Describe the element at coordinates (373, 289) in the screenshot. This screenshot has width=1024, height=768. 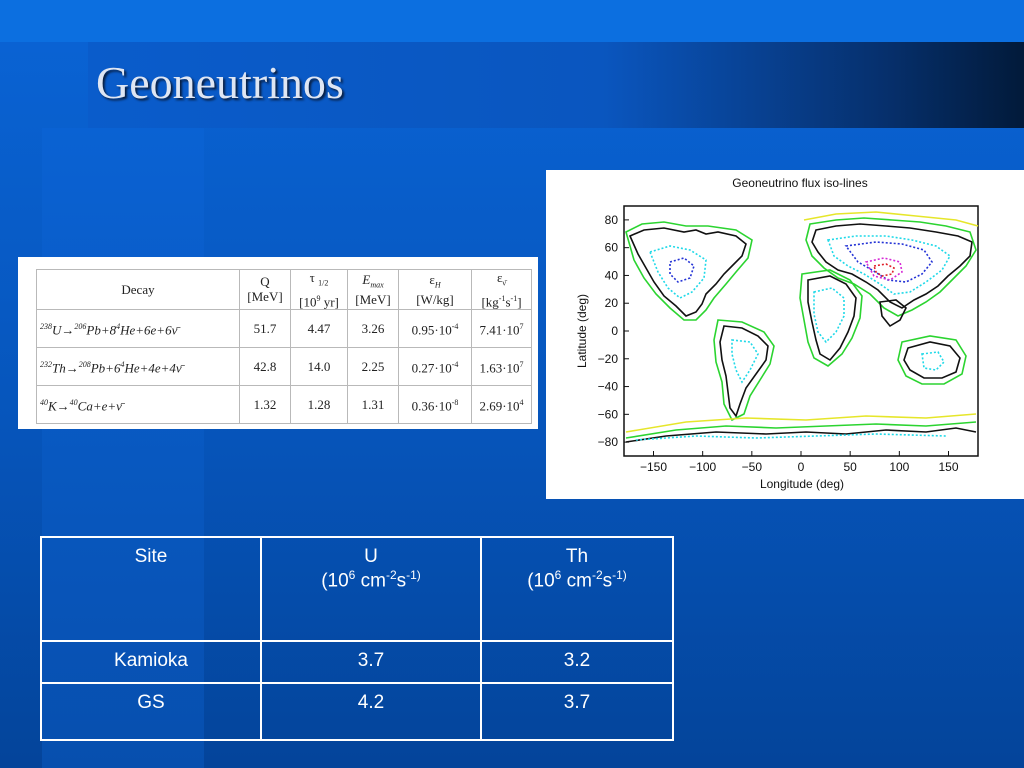
I see `header-emax: Emax [MeV]` at that location.